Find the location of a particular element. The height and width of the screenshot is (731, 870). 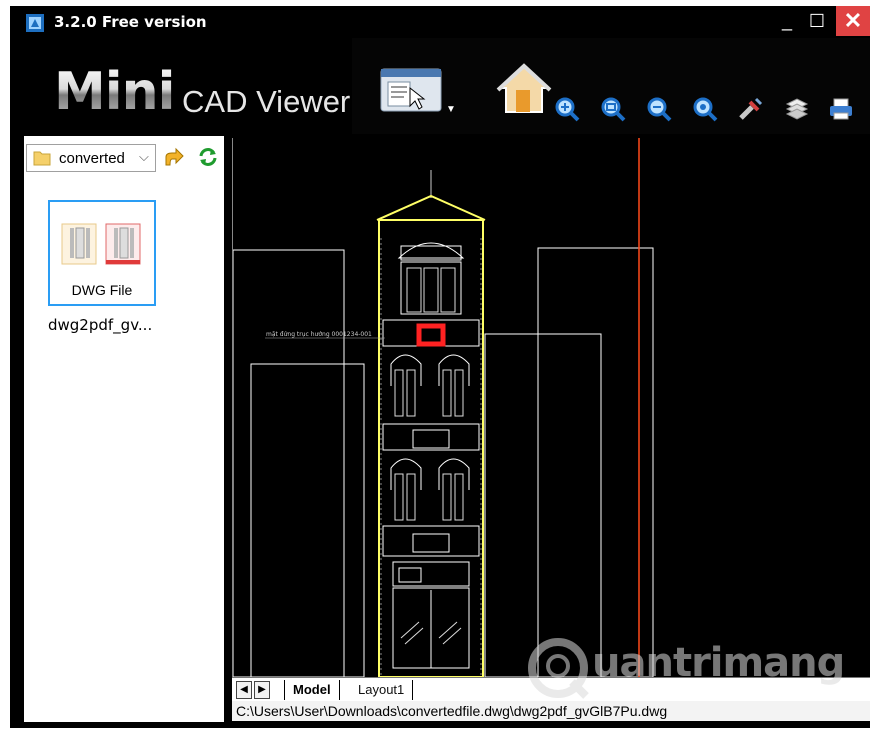

app-icon is located at coordinates (35, 23).